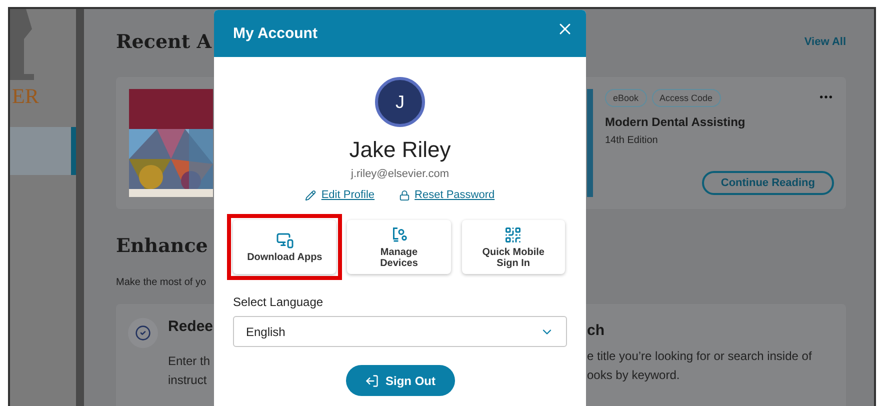 This screenshot has height=406, width=880. I want to click on feature-text: ooks by keyword., so click(634, 375).